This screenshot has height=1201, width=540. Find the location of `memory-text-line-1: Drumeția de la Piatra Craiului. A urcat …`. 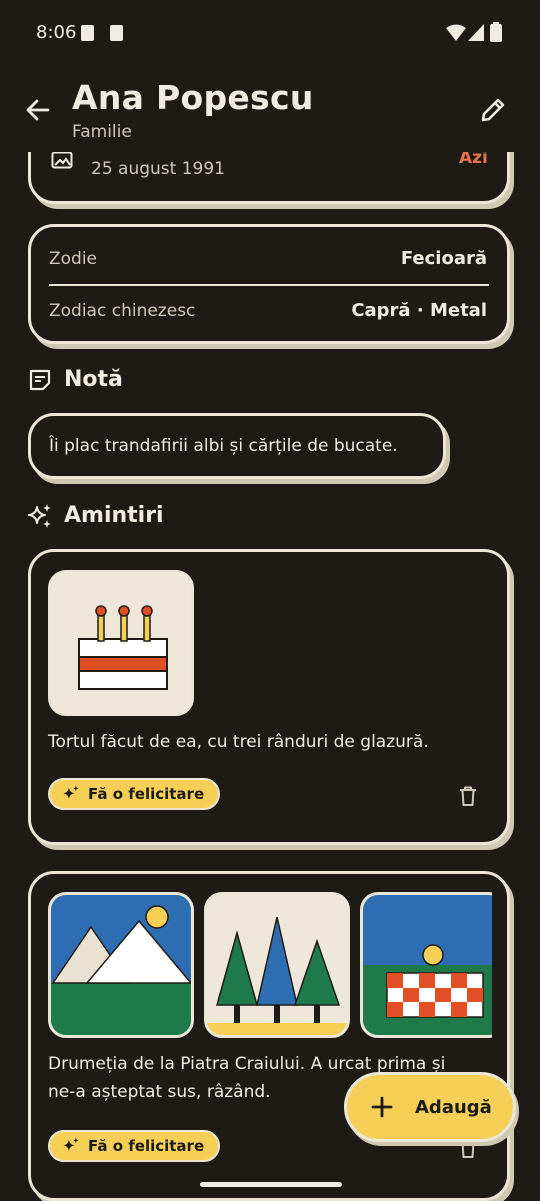

memory-text-line-1: Drumeția de la Piatra Craiului. A urcat … is located at coordinates (247, 1064).